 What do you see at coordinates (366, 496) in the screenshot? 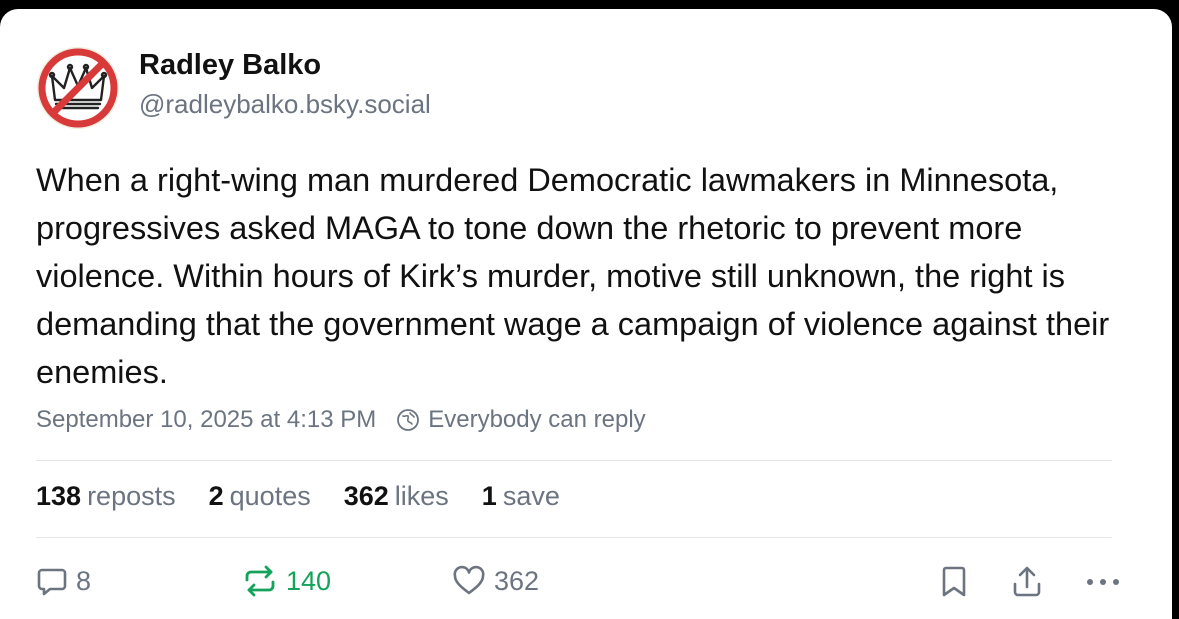
I see `likes-count: 362` at bounding box center [366, 496].